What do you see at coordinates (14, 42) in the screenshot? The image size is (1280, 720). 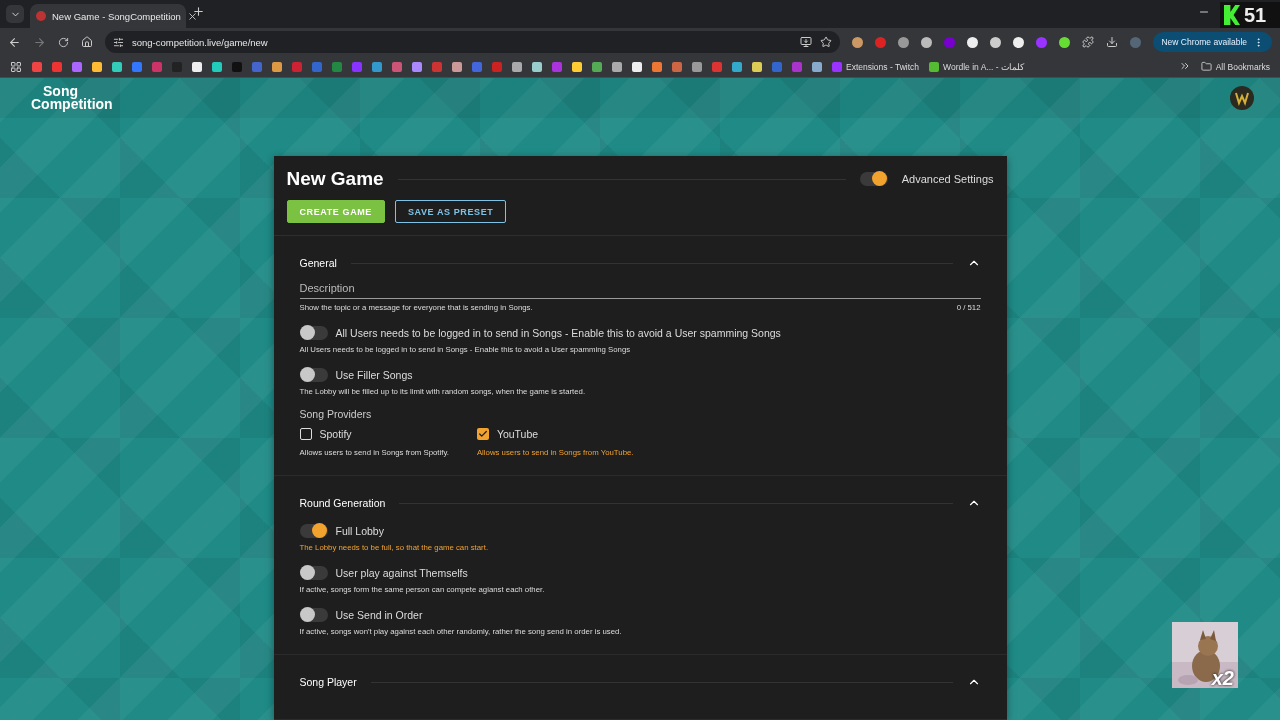 I see `back-icon` at bounding box center [14, 42].